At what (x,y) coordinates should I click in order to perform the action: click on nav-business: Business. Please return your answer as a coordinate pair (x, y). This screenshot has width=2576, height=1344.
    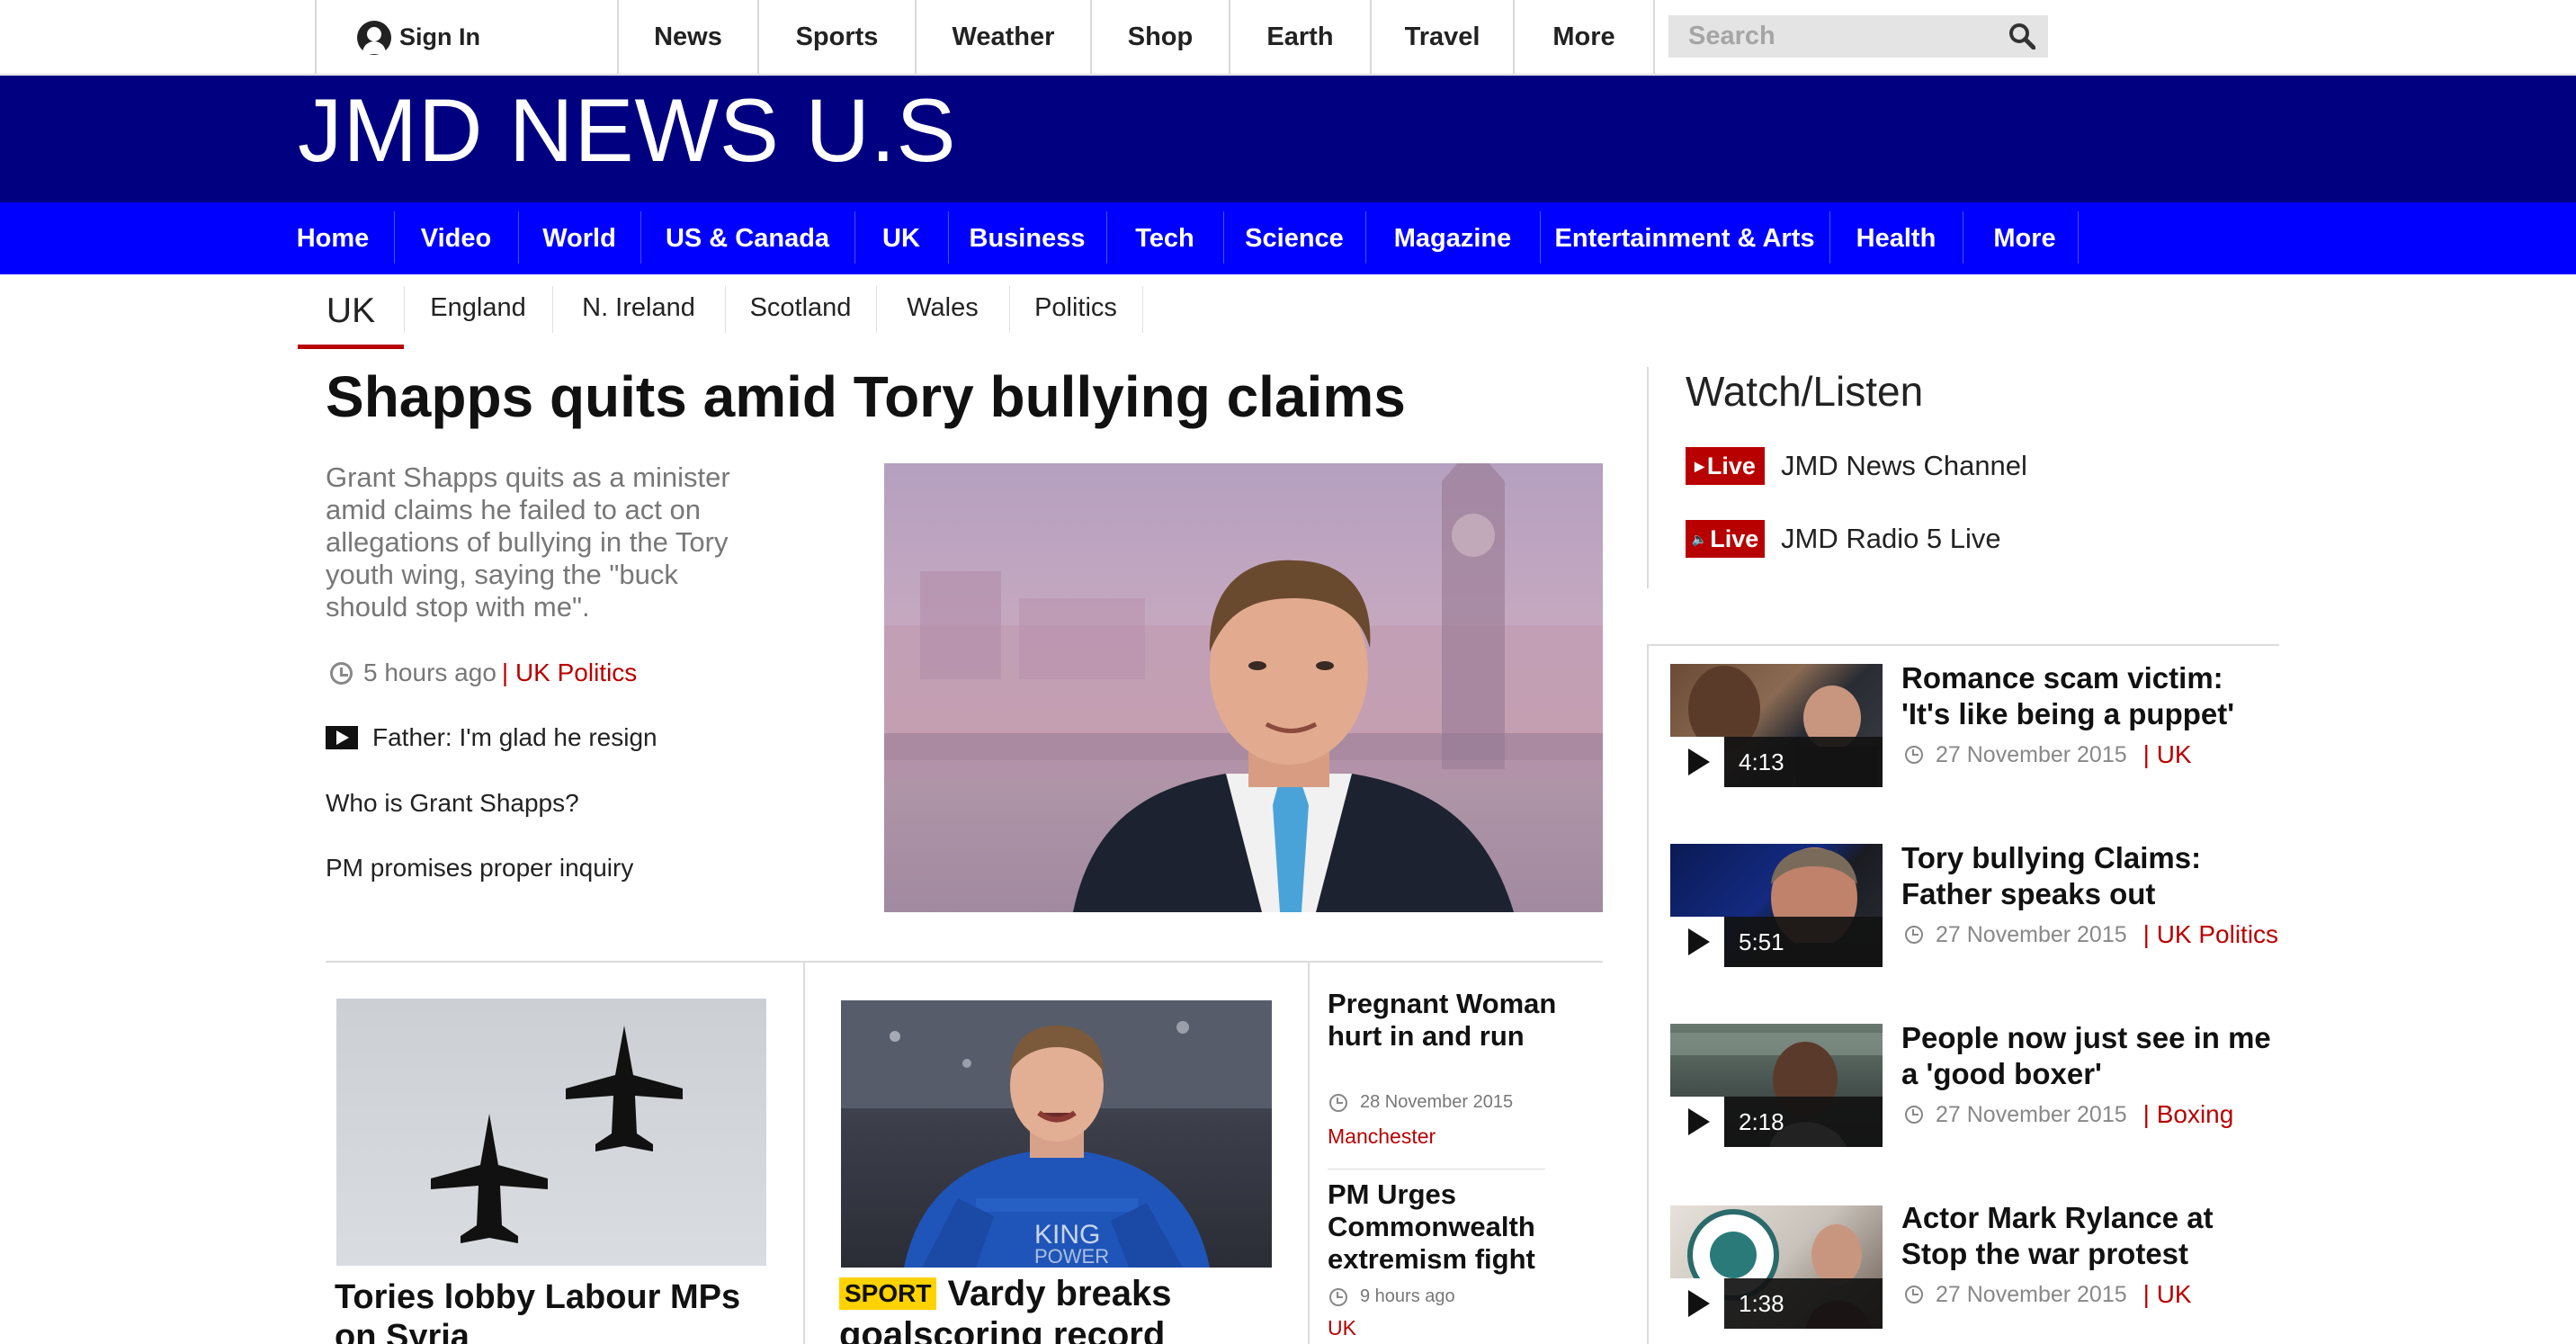
    Looking at the image, I should click on (1027, 238).